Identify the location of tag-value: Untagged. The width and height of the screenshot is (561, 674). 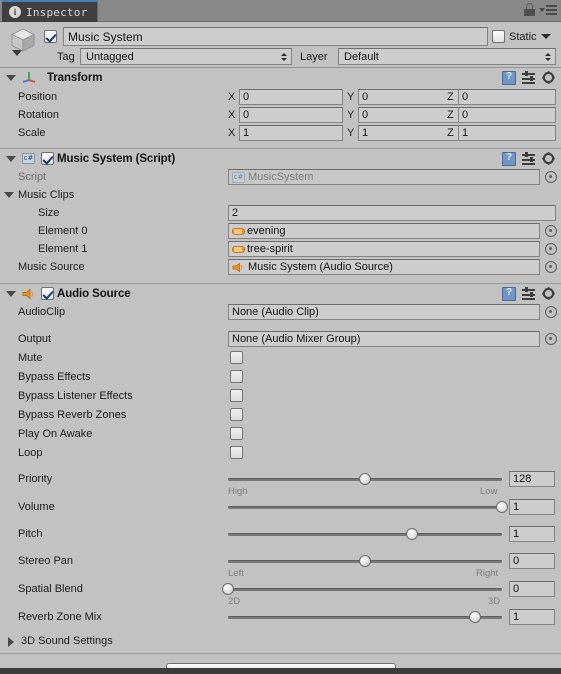
(110, 56).